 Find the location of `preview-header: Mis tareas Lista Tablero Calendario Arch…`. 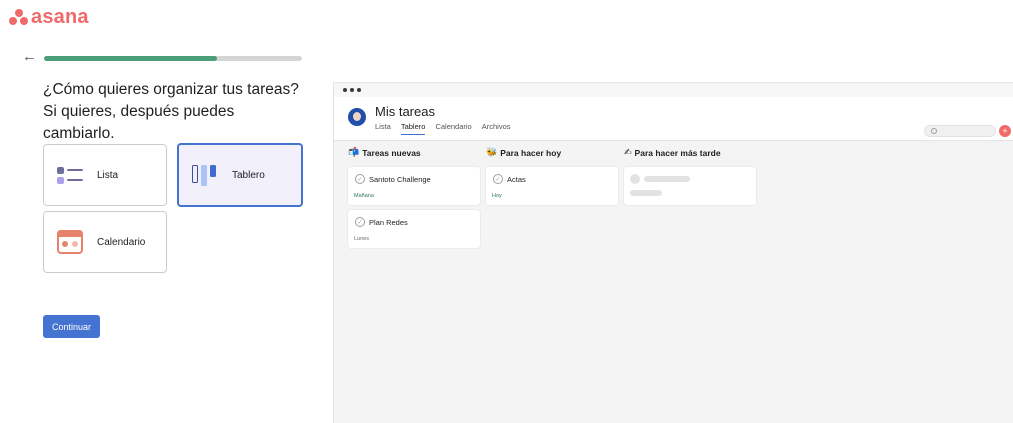

preview-header: Mis tareas Lista Tablero Calendario Arch… is located at coordinates (673, 119).